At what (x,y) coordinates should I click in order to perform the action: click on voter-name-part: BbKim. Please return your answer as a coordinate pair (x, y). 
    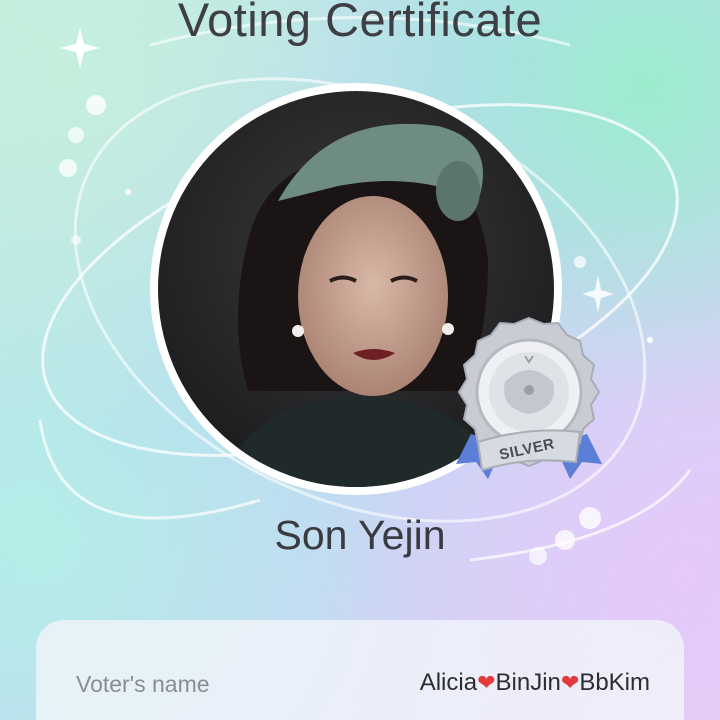
    Looking at the image, I should click on (614, 682).